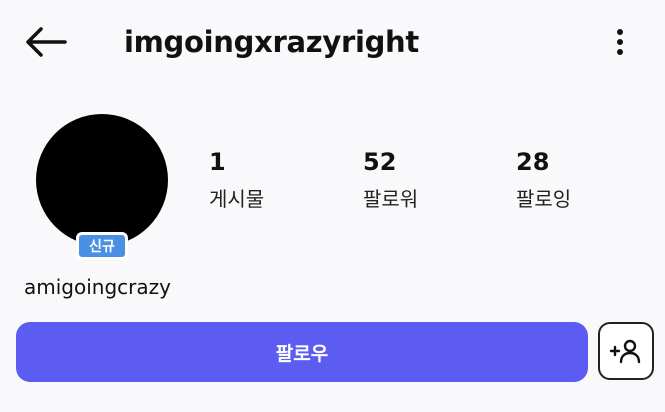 Image resolution: width=665 pixels, height=412 pixels. I want to click on new-badge: 신규, so click(102, 246).